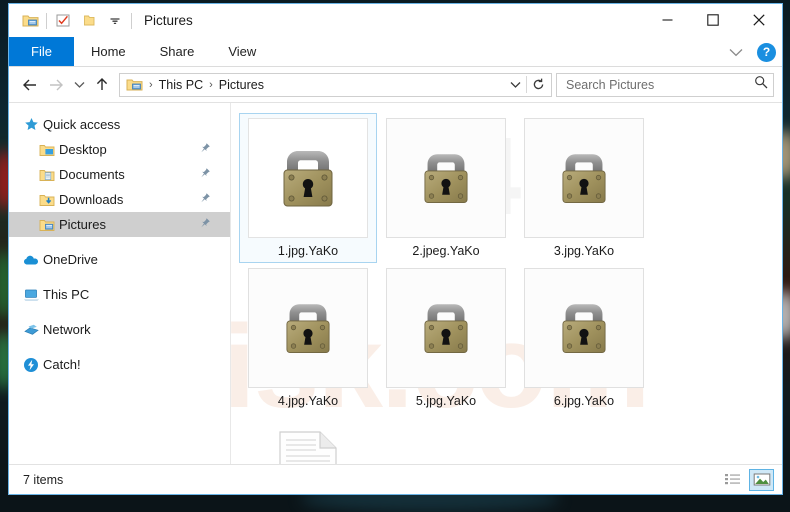  Describe the element at coordinates (515, 85) in the screenshot. I see `address-dropdown-icon` at that location.